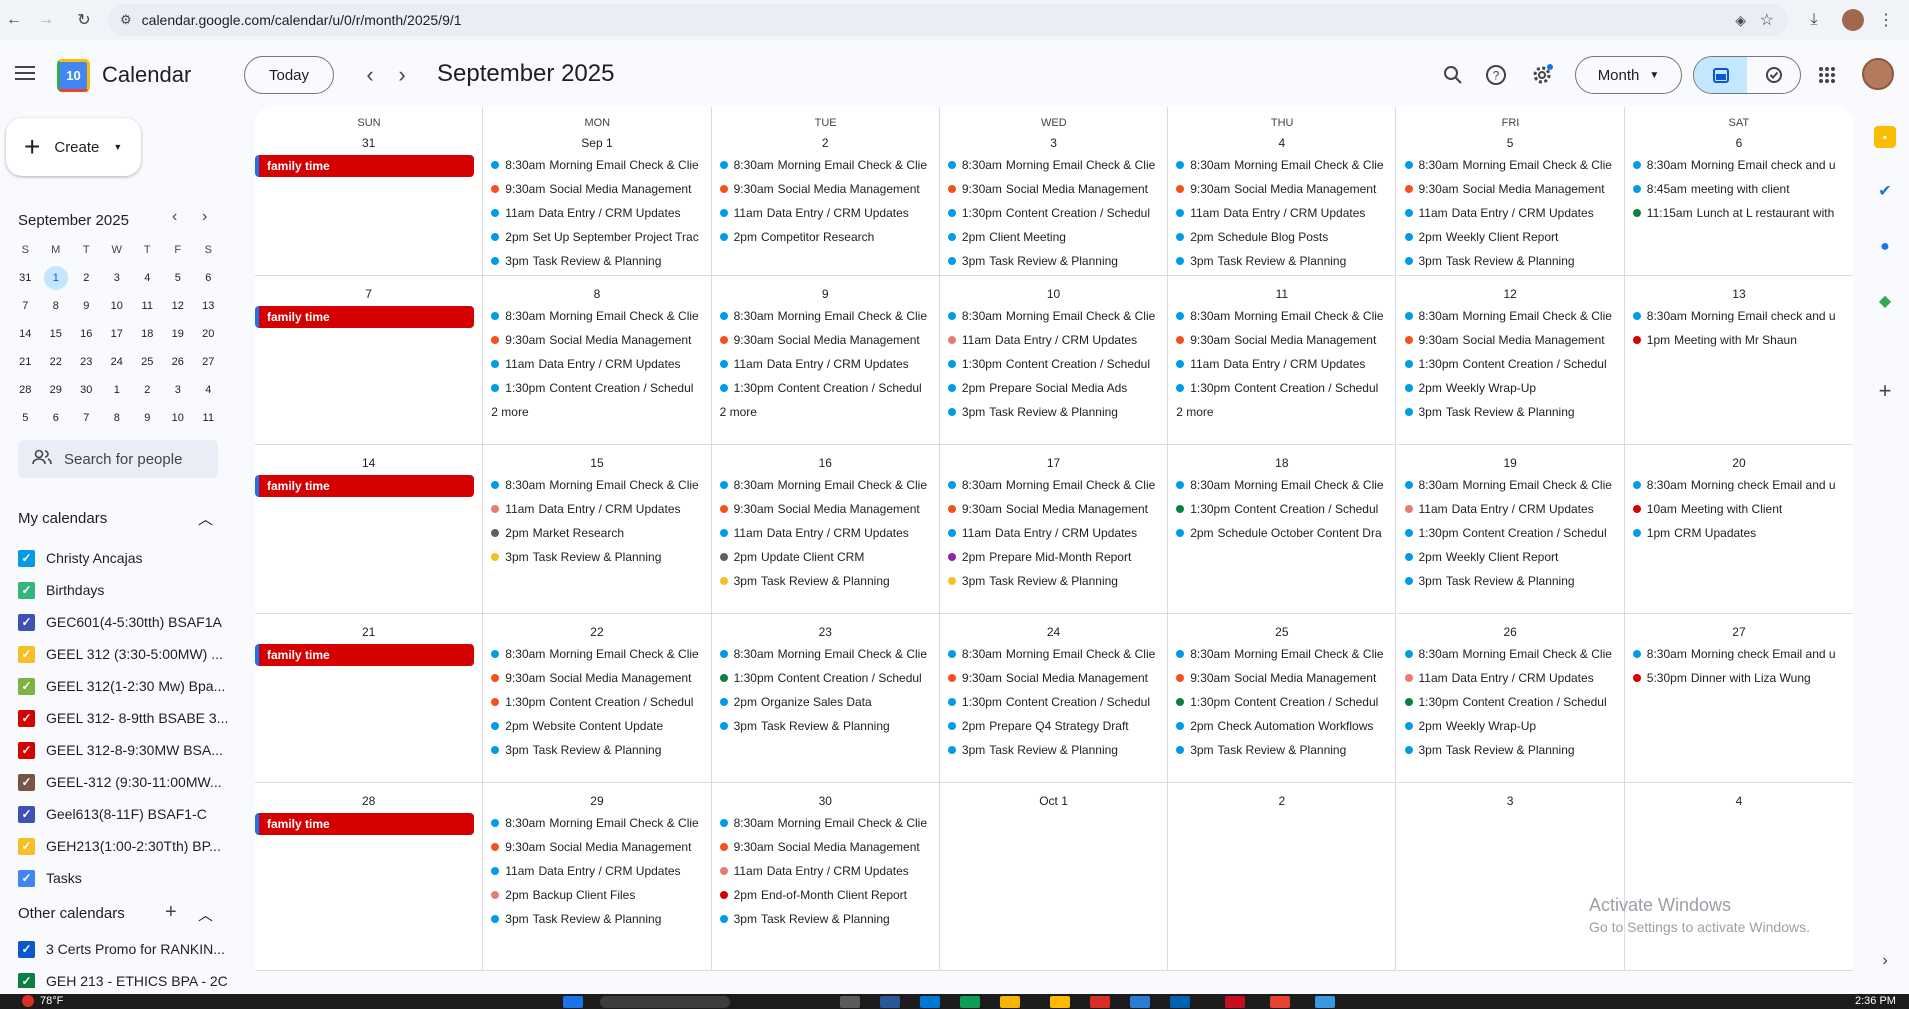 The height and width of the screenshot is (1009, 1909). I want to click on file-explorer-icon, so click(1060, 1002).